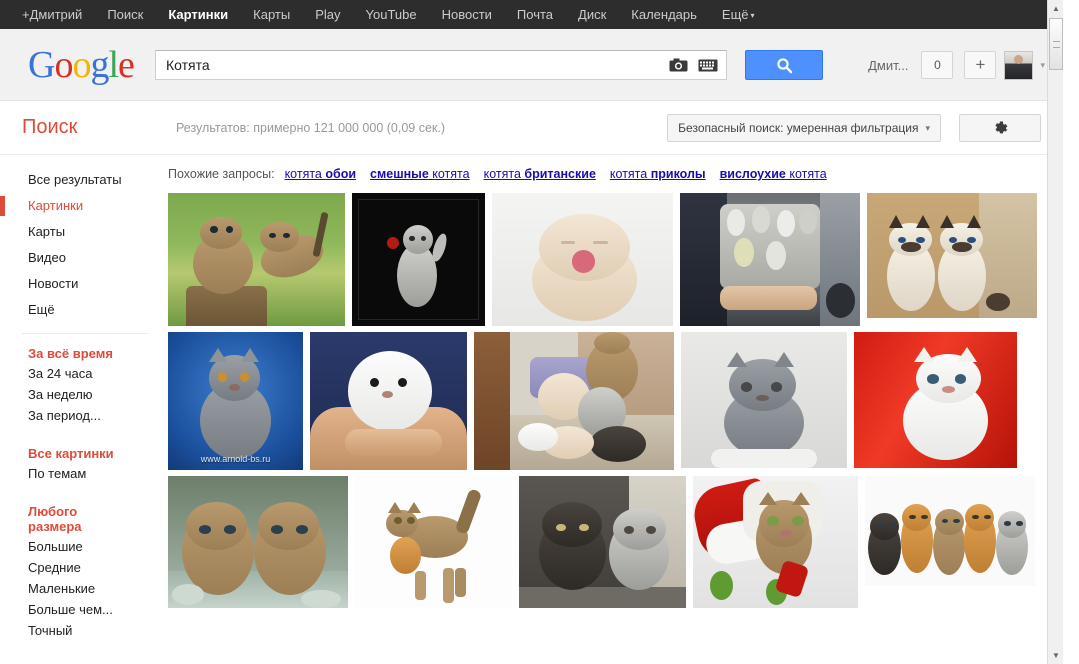 This screenshot has height=664, width=1079. Describe the element at coordinates (540, 174) in the screenshot. I see `related-search-link-2: котята британские` at that location.